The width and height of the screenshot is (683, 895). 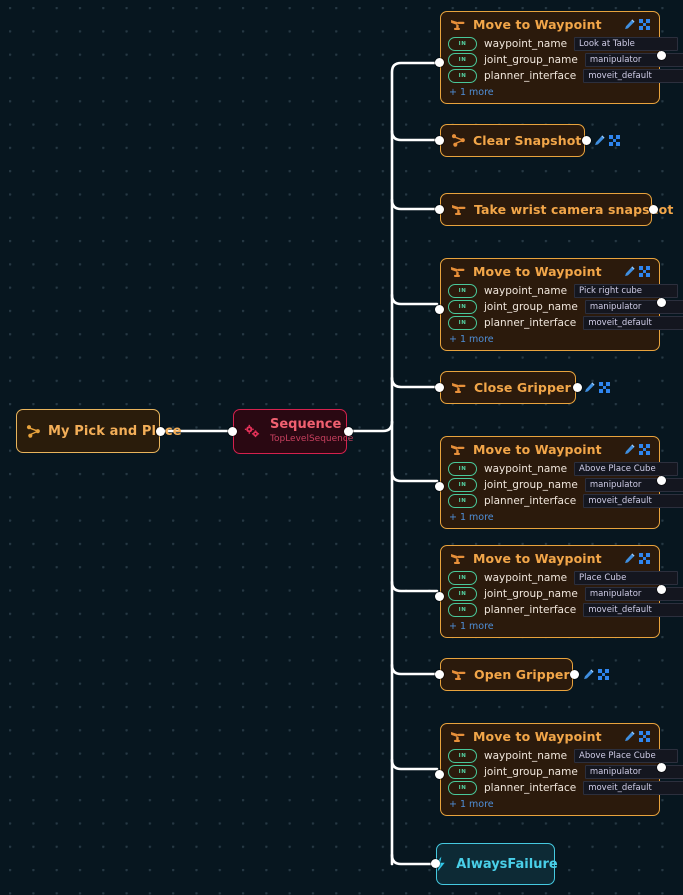 I want to click on port-value-field: Place Cube, so click(x=626, y=577).